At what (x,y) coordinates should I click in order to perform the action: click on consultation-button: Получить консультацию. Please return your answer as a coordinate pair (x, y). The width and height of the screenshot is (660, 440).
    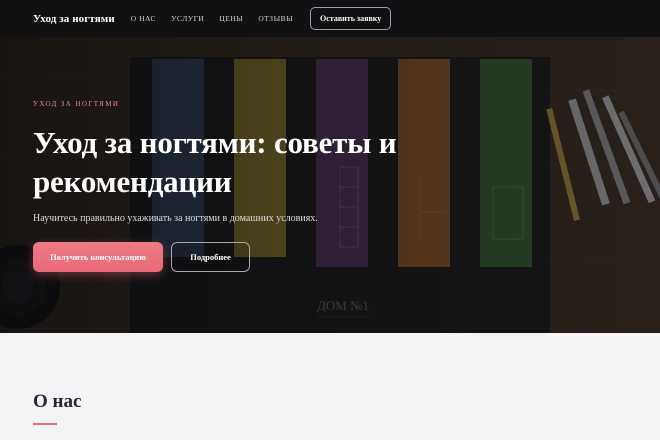
    Looking at the image, I should click on (98, 257).